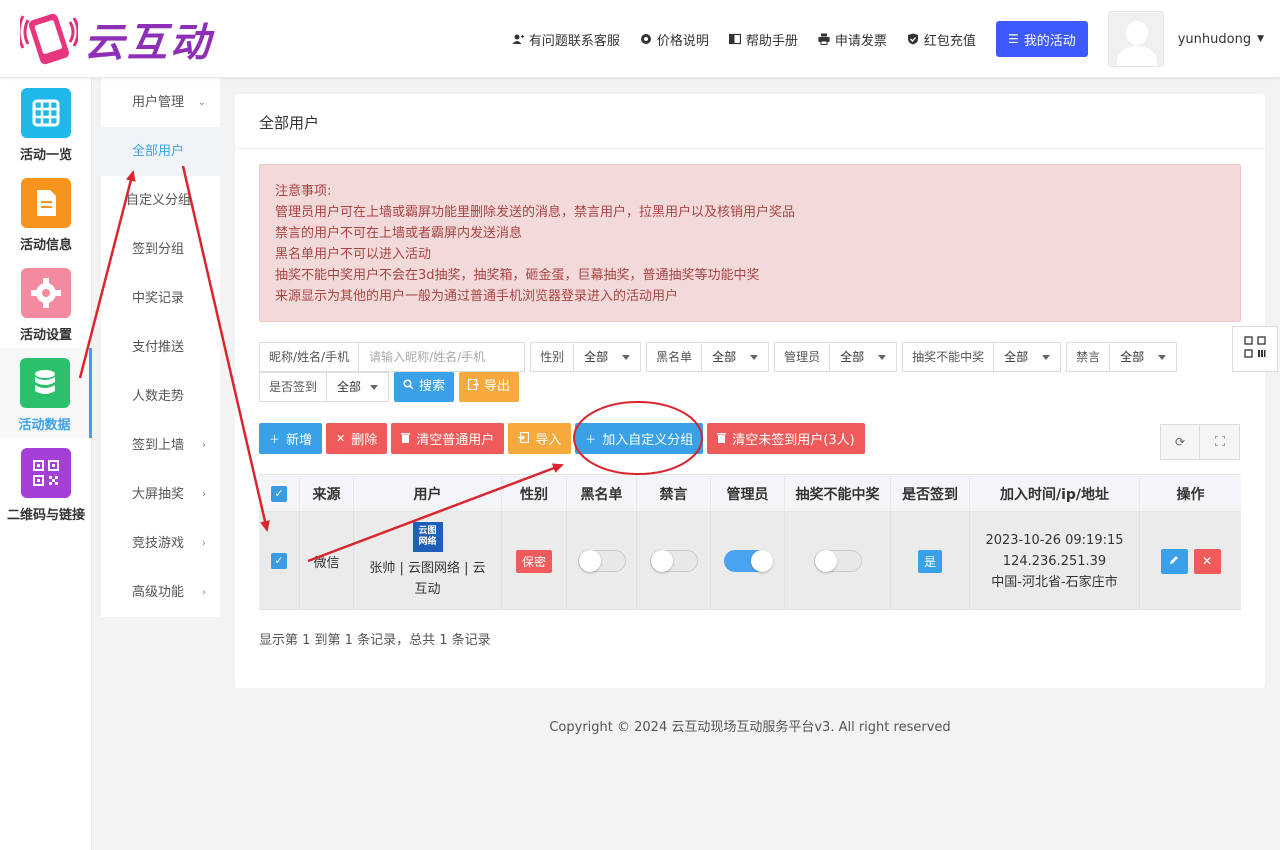 This screenshot has width=1280, height=850. I want to click on admin-select: 全部, so click(863, 357).